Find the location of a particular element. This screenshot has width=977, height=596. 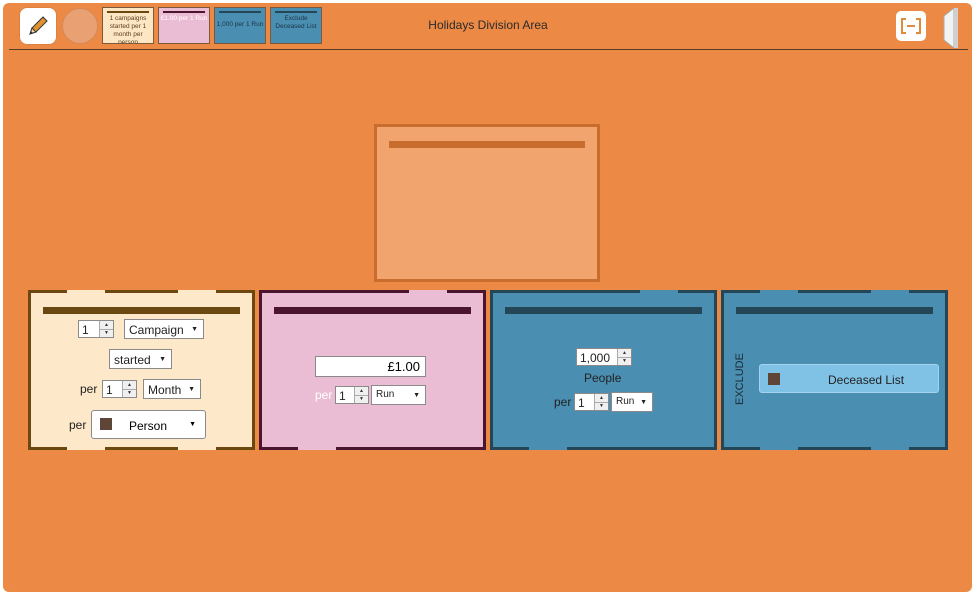

period-unit-select: Month ▼ is located at coordinates (172, 389).